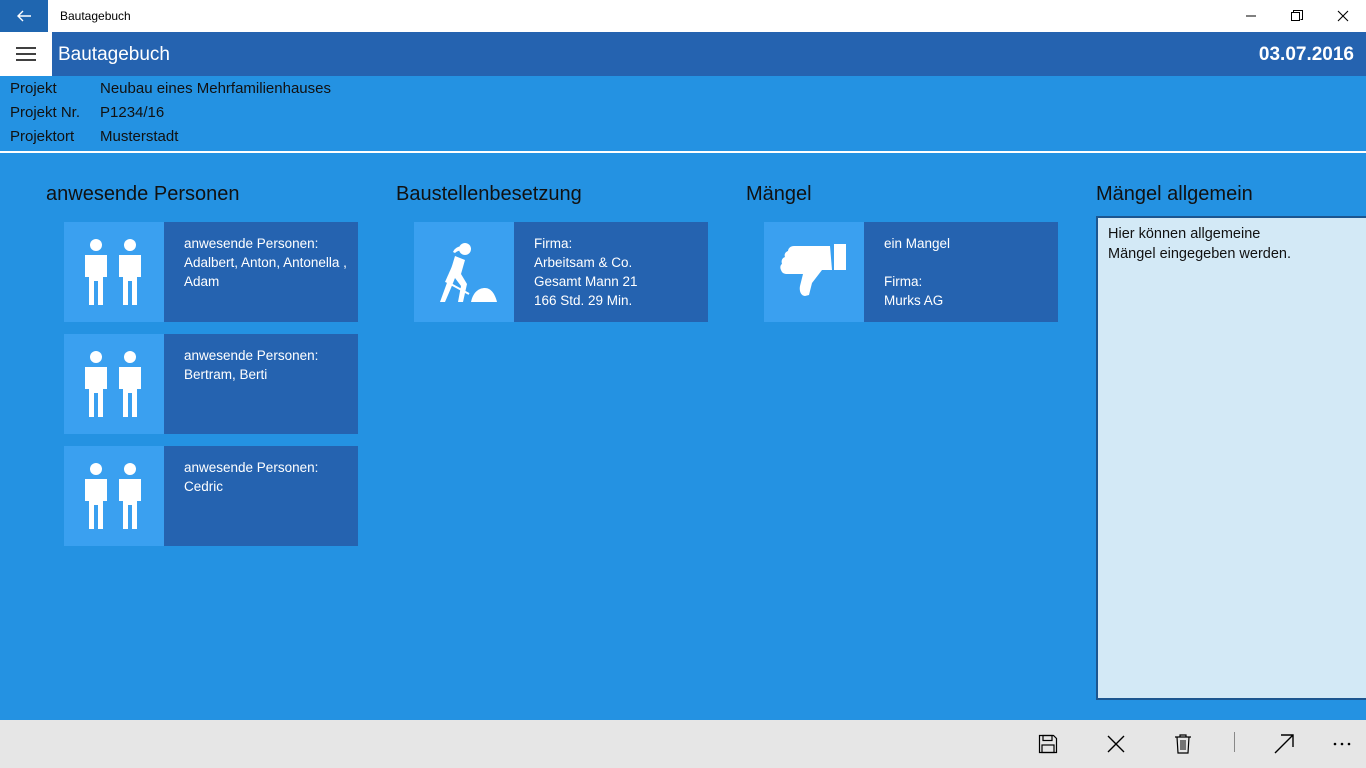 The image size is (1366, 768). I want to click on hamburger-icon, so click(26, 54).